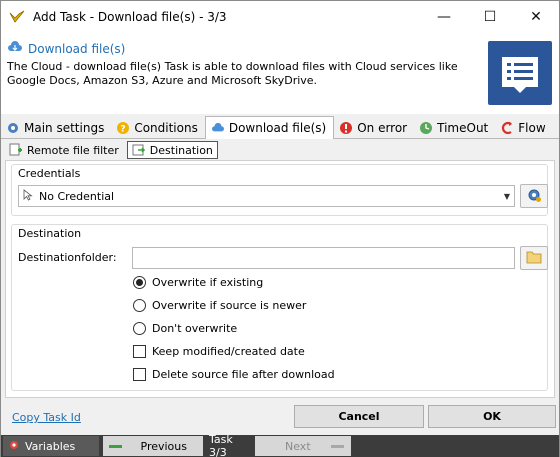 Image resolution: width=560 pixels, height=457 pixels. I want to click on previous-label: Previous, so click(164, 446).